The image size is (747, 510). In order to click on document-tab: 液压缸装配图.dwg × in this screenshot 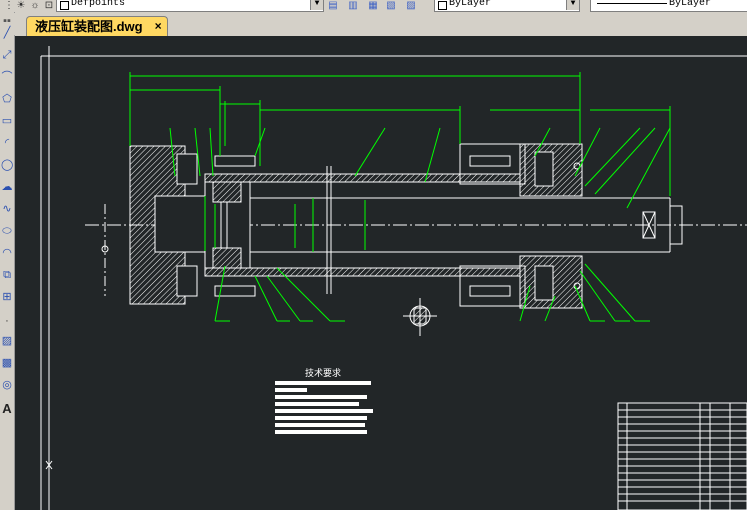, I will do `click(97, 26)`.